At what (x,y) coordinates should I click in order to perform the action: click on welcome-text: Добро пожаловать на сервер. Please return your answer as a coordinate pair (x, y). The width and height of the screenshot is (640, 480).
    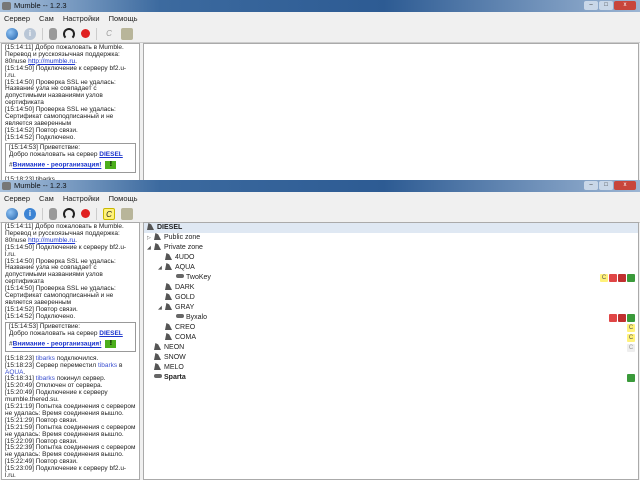
    Looking at the image, I should click on (53, 333).